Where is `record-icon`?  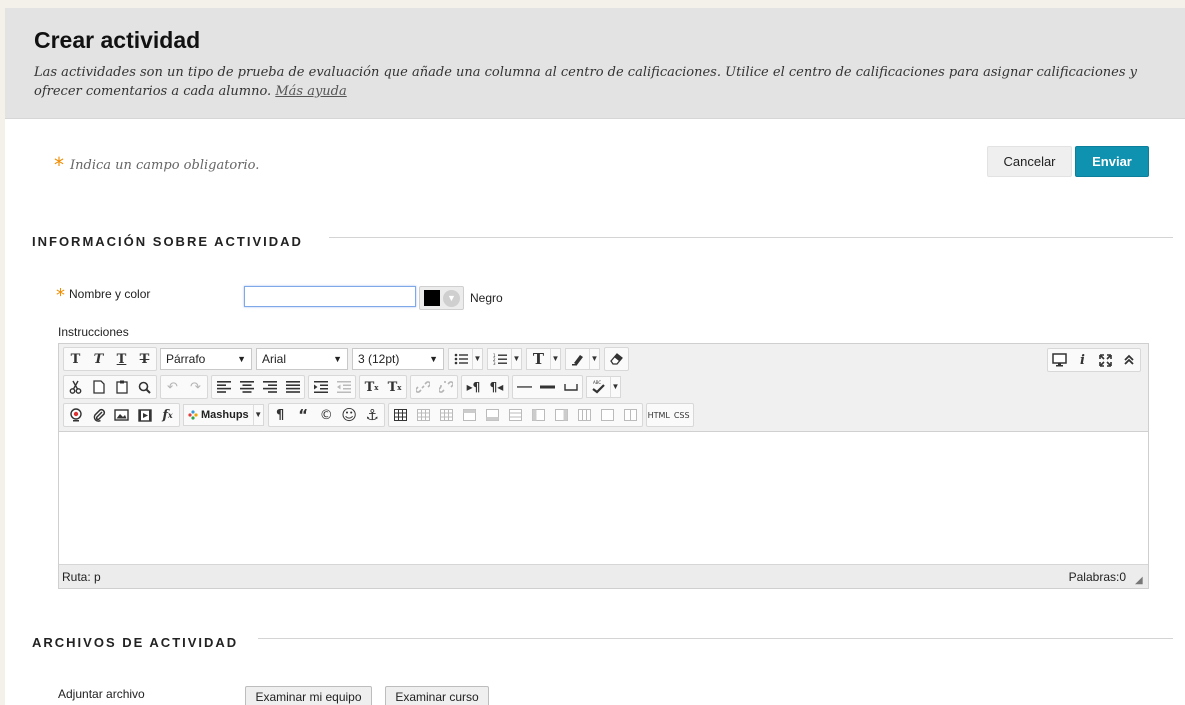 record-icon is located at coordinates (75, 415).